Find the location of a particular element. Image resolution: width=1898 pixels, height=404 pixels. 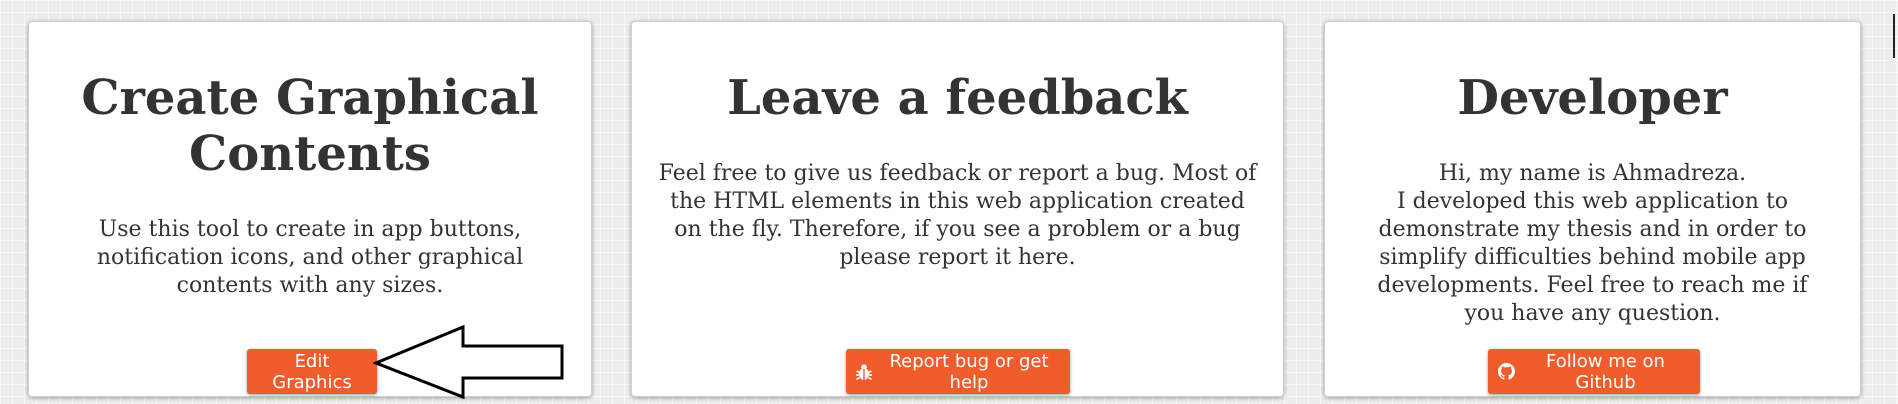

github-icon is located at coordinates (1506, 371).